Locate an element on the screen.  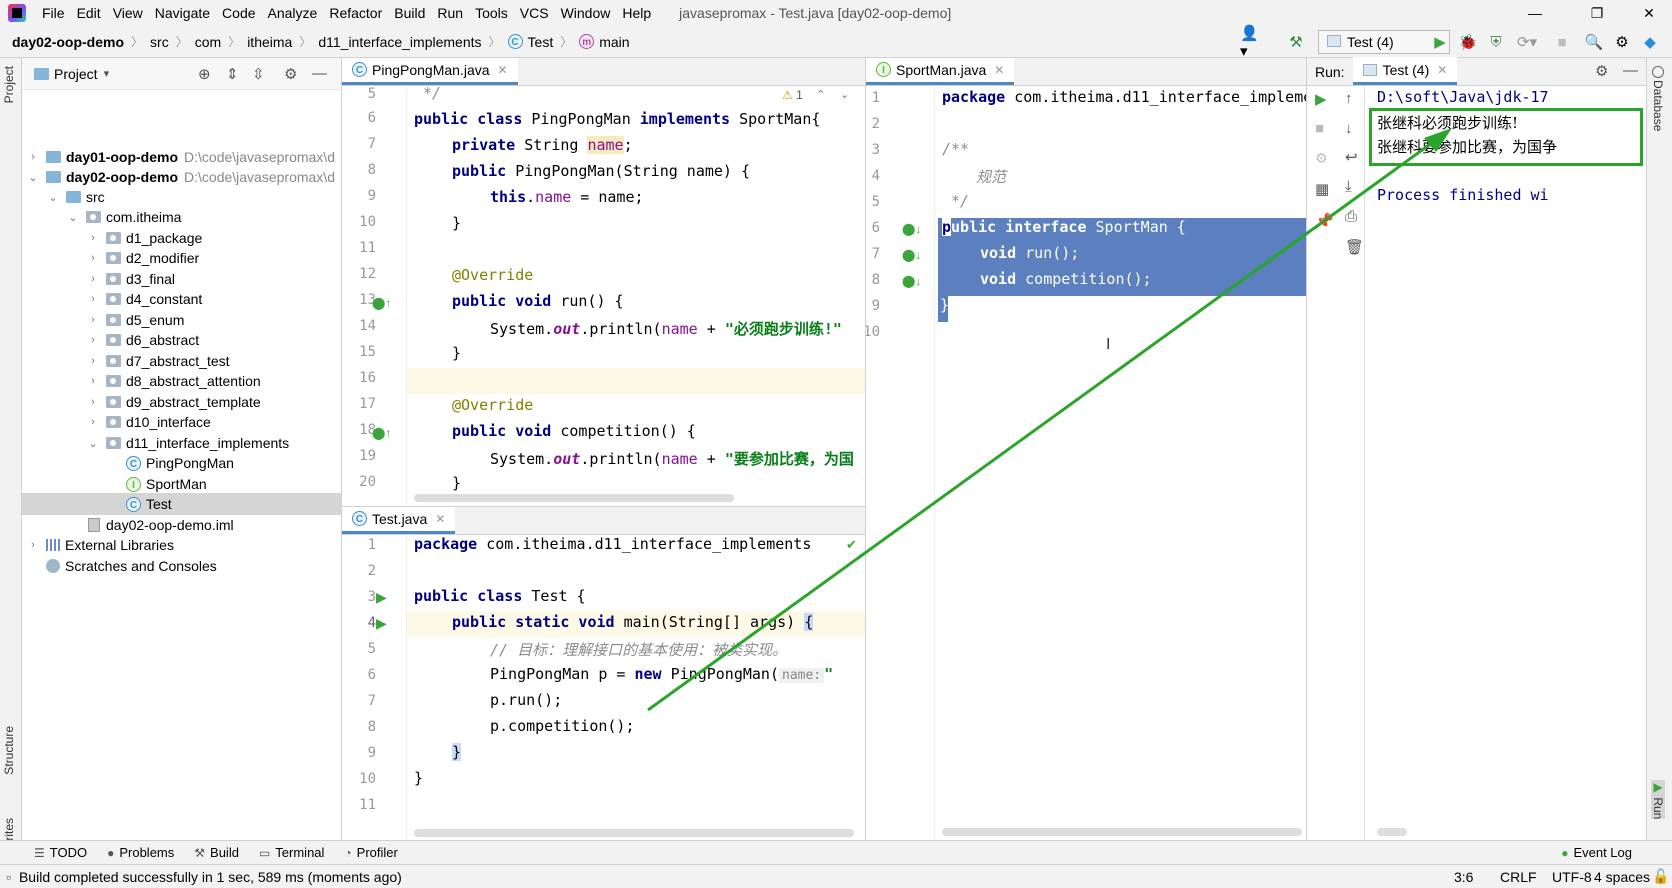
tree-item-d10: › d10_interface is located at coordinates (148, 422).